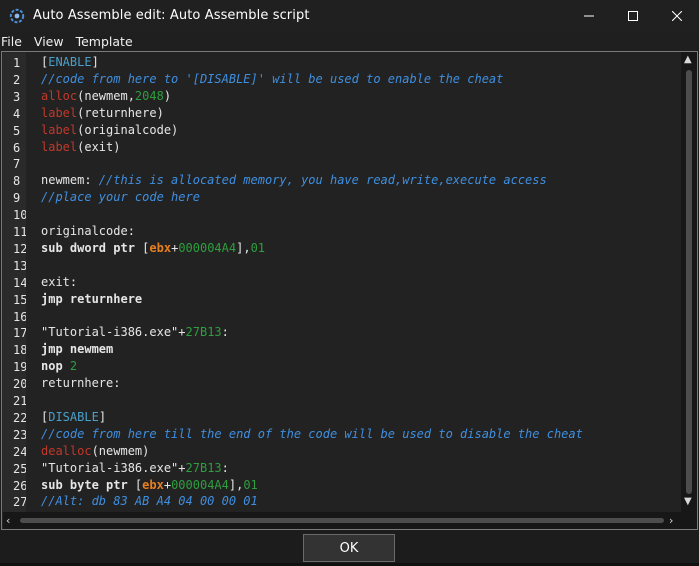 The image size is (699, 566). Describe the element at coordinates (20, 451) in the screenshot. I see `line-number: 24` at that location.